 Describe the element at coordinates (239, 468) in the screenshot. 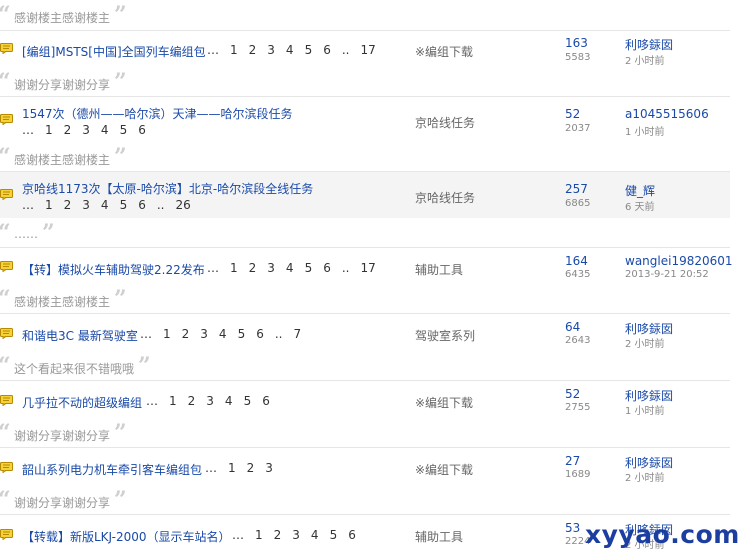

I see `page-links: … 1 2 3` at that location.